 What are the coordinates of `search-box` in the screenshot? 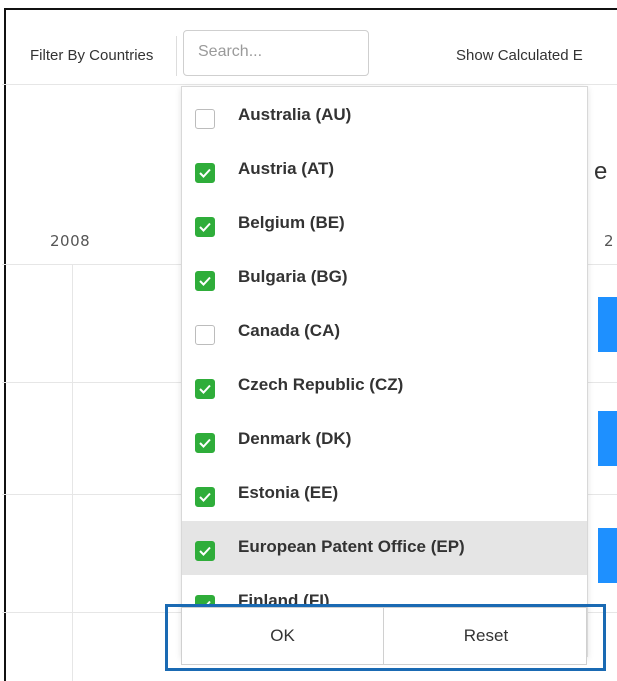 It's located at (276, 53).